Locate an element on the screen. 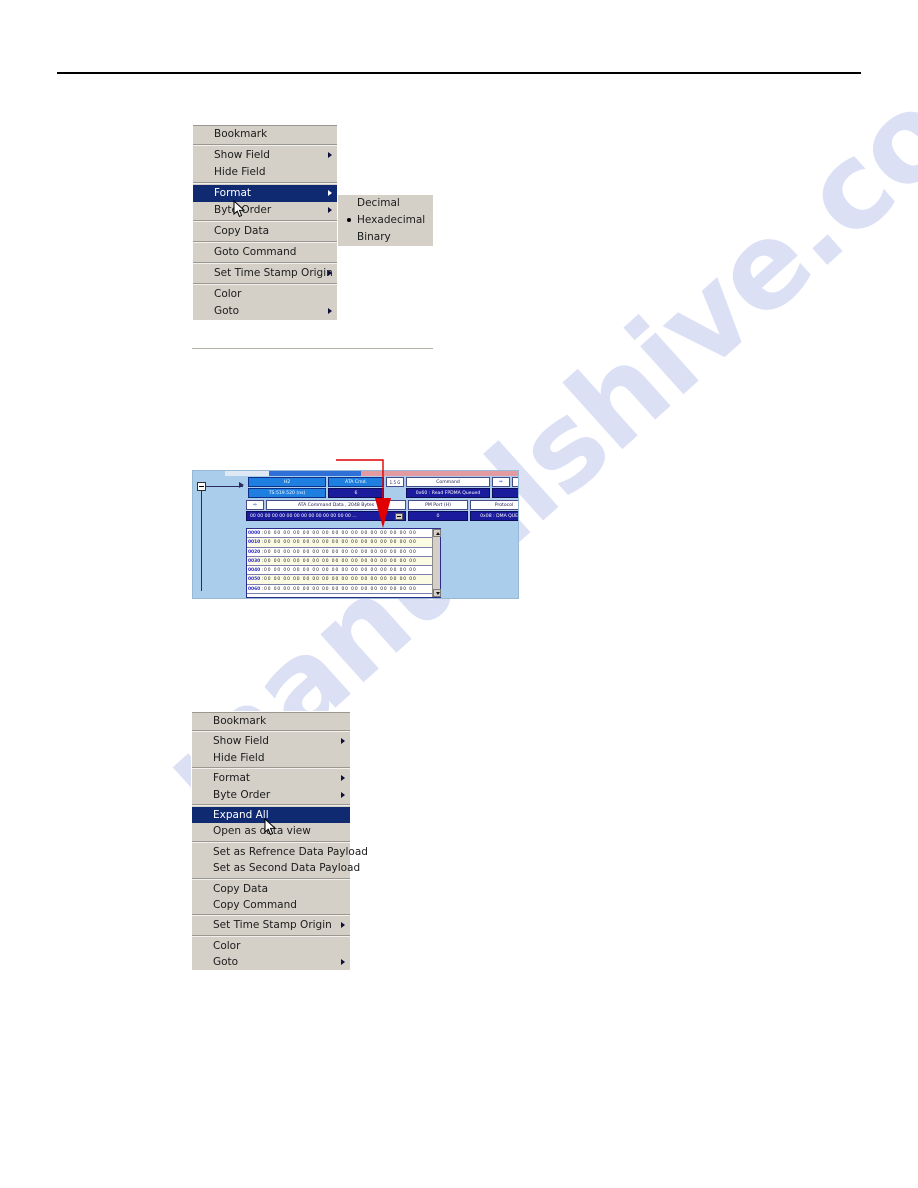 This screenshot has width=918, height=1188. context-menu-format-bottom-edge is located at coordinates (312, 348).